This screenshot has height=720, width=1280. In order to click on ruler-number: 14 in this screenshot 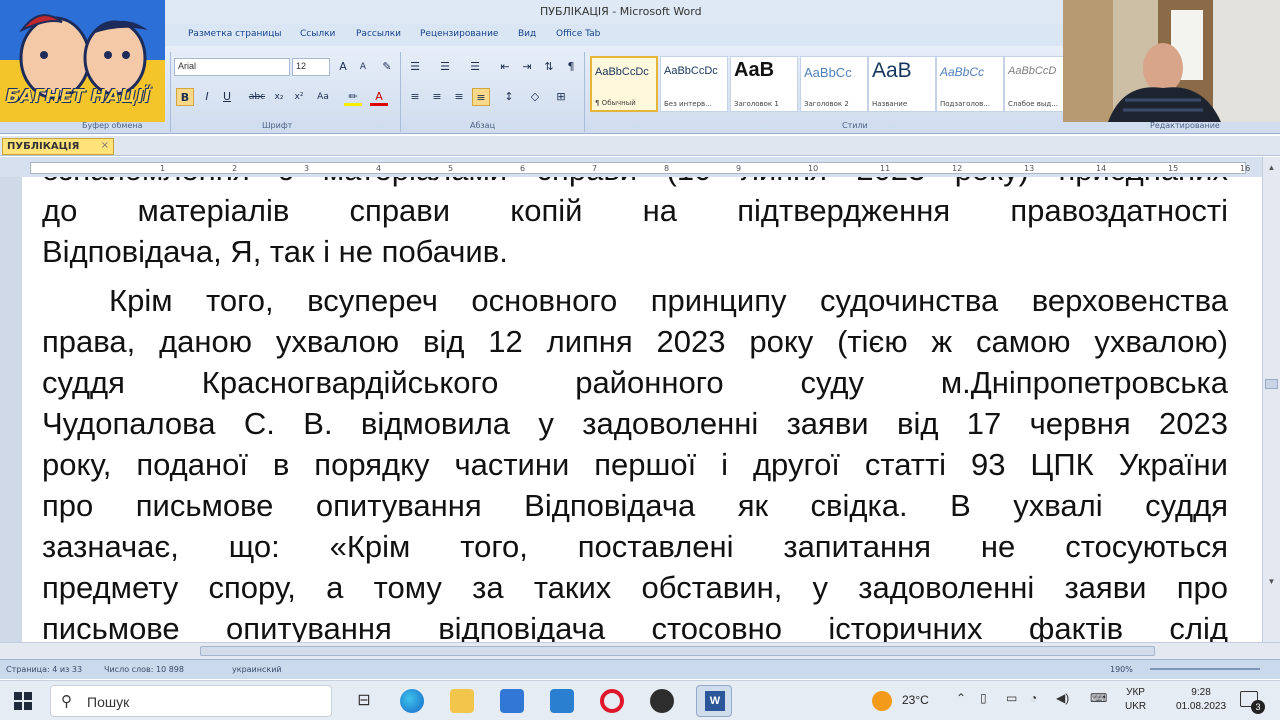, I will do `click(1101, 168)`.